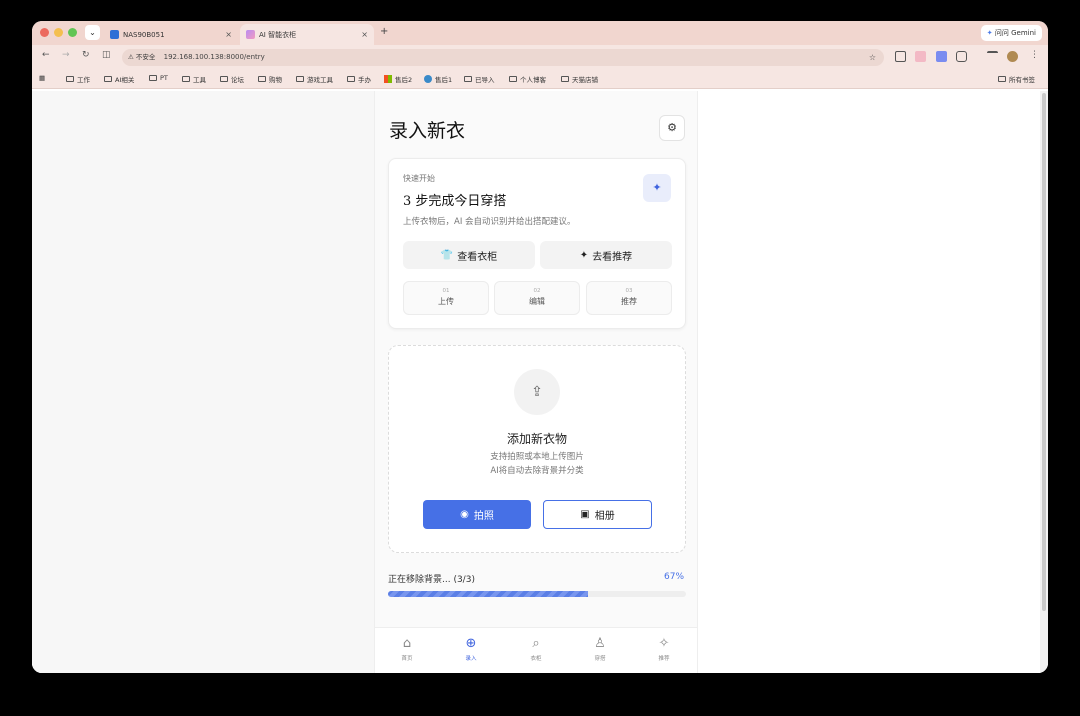  What do you see at coordinates (579, 79) in the screenshot?
I see `bookmark-folder: 天猫店铺` at bounding box center [579, 79].